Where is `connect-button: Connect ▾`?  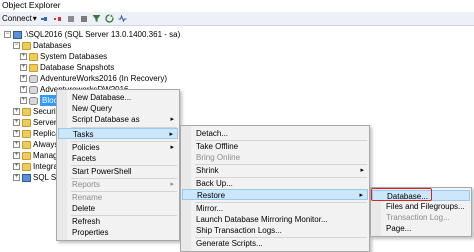 connect-button: Connect ▾ is located at coordinates (19, 18).